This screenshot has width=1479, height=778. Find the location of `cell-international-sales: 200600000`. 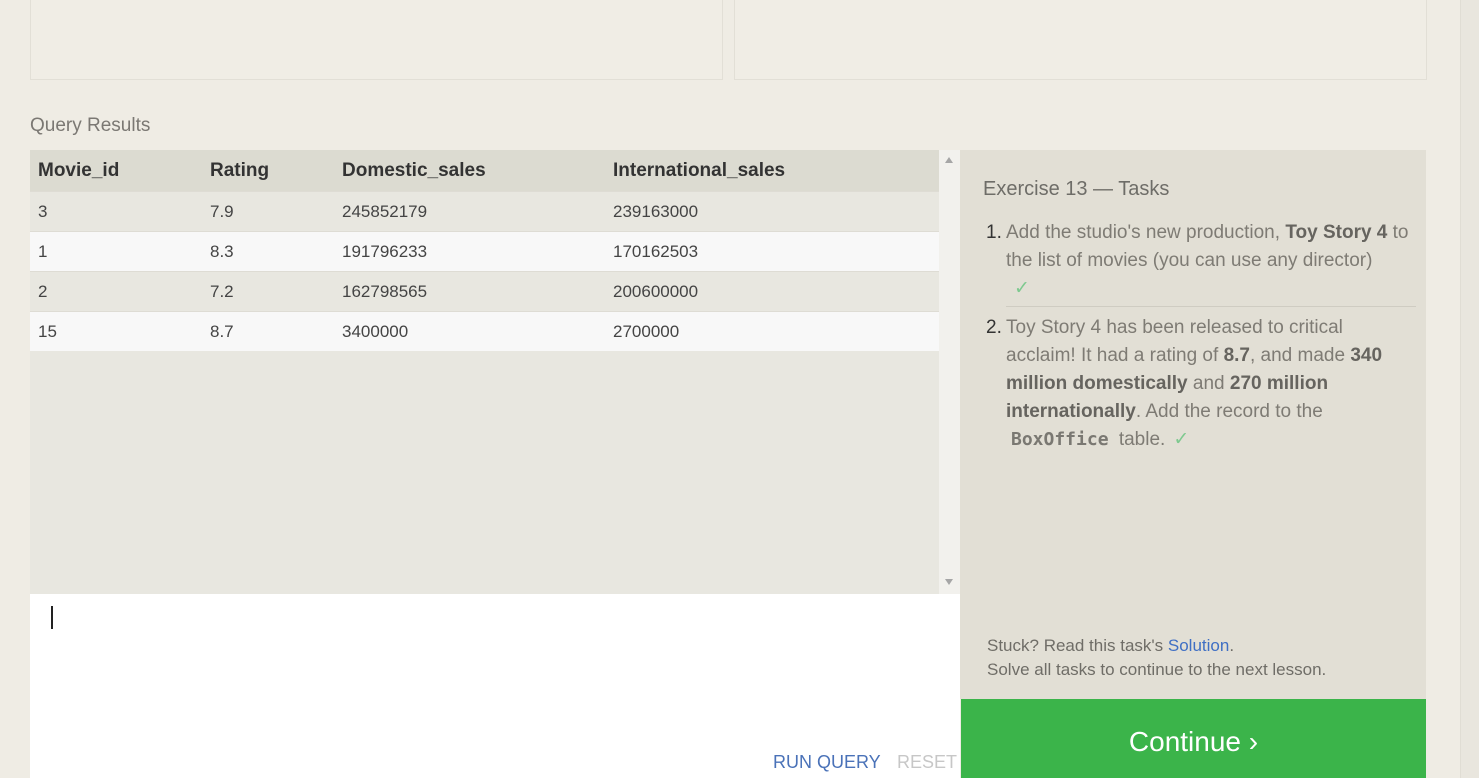

cell-international-sales: 200600000 is located at coordinates (772, 291).